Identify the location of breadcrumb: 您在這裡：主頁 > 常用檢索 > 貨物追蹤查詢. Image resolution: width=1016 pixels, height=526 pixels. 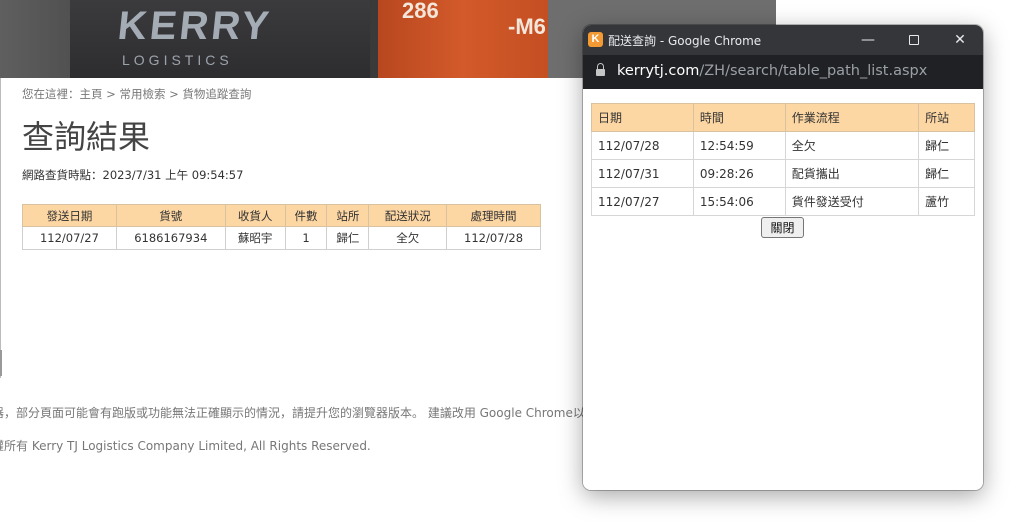
(137, 94).